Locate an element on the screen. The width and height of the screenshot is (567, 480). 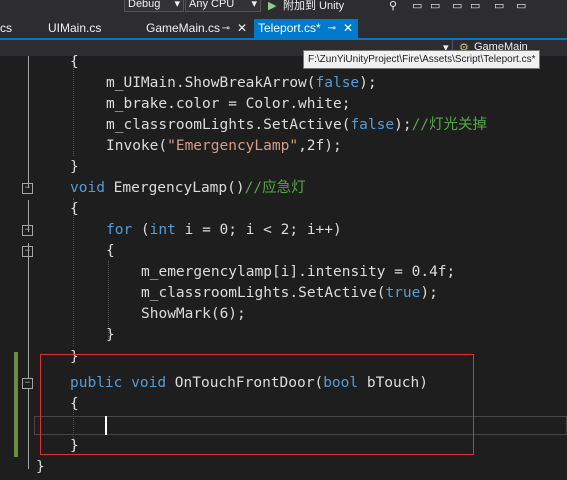
config-value: Debug is located at coordinates (144, 5).